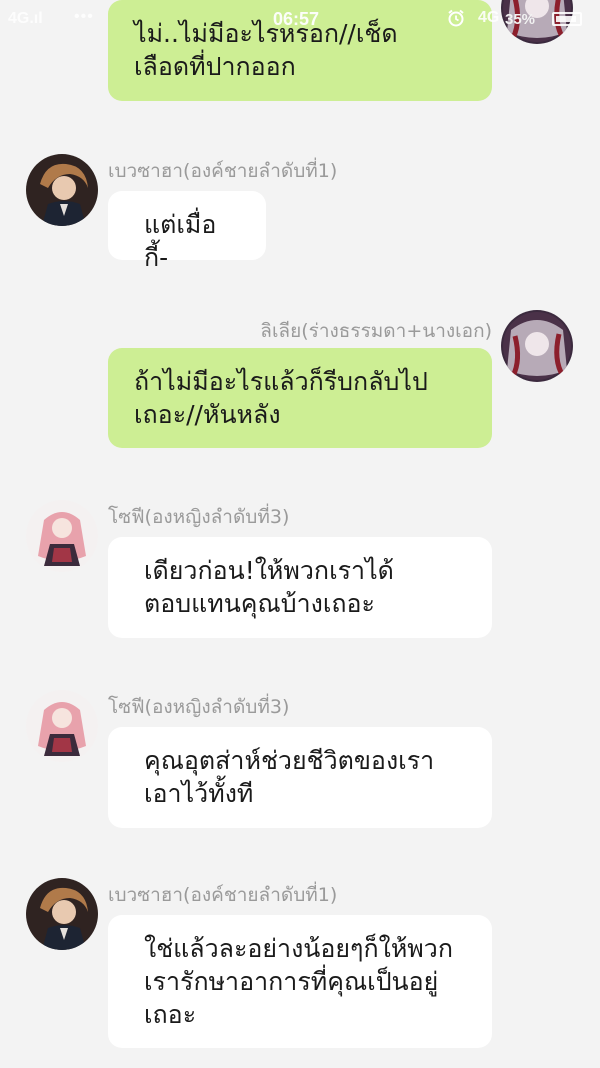 This screenshot has height=1068, width=600. Describe the element at coordinates (84, 16) in the screenshot. I see `more-icon: •••` at that location.